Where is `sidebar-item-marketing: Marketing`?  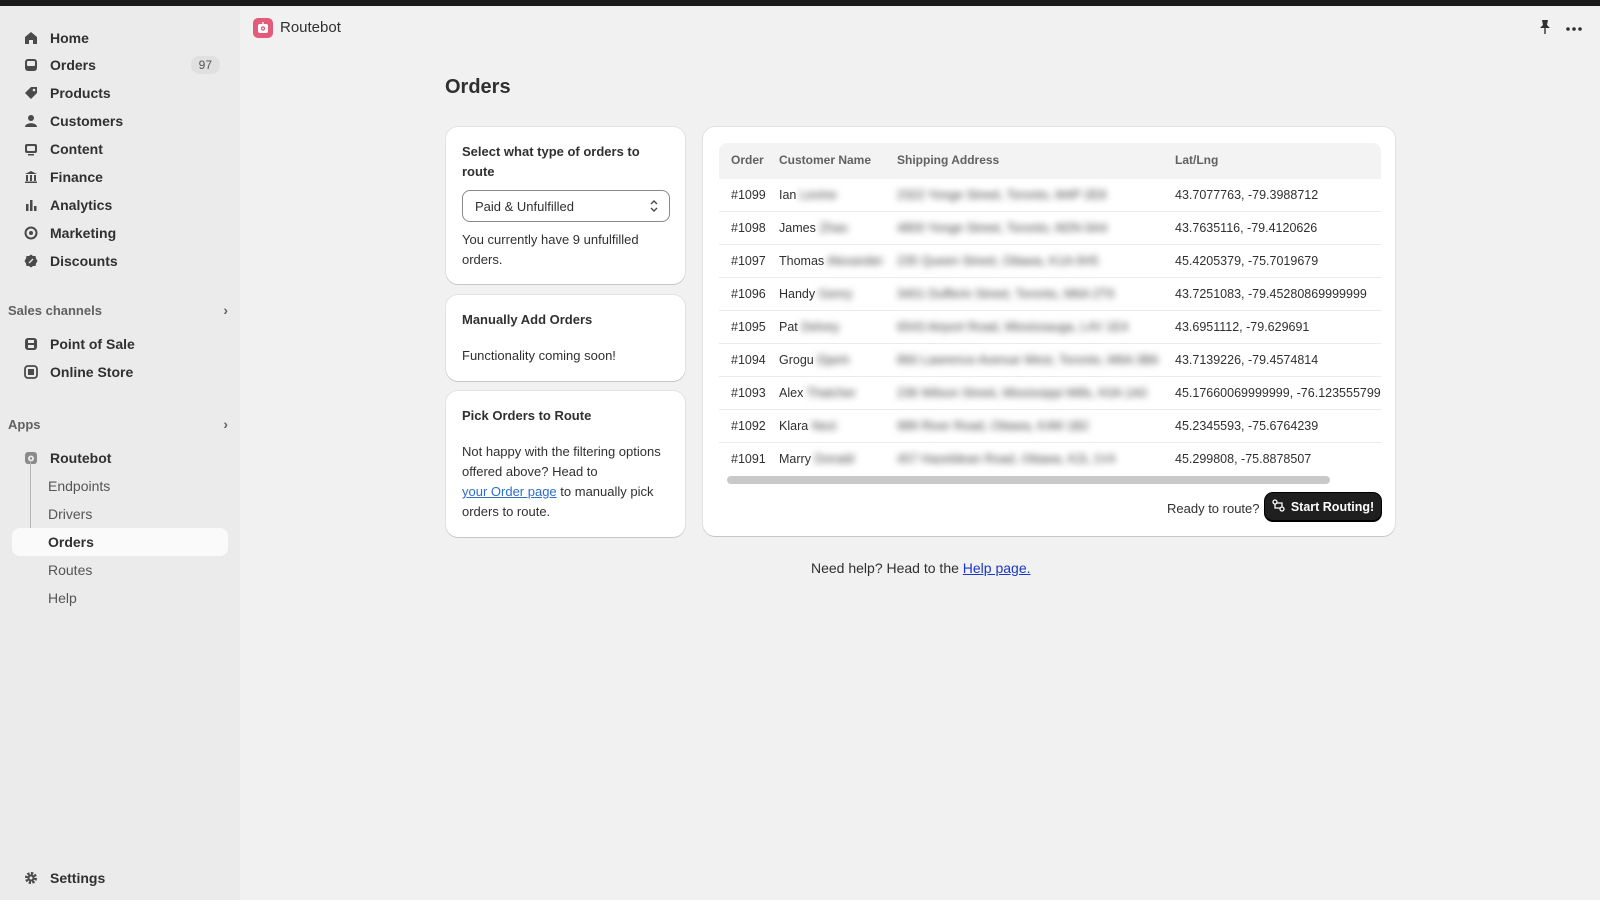 sidebar-item-marketing: Marketing is located at coordinates (120, 233).